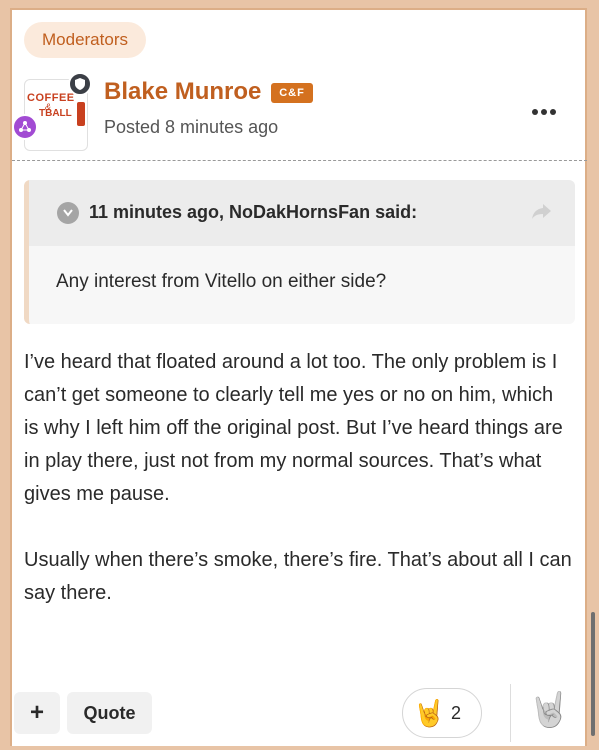 This screenshot has height=750, width=599. Describe the element at coordinates (510, 713) in the screenshot. I see `reaction-separator` at that location.